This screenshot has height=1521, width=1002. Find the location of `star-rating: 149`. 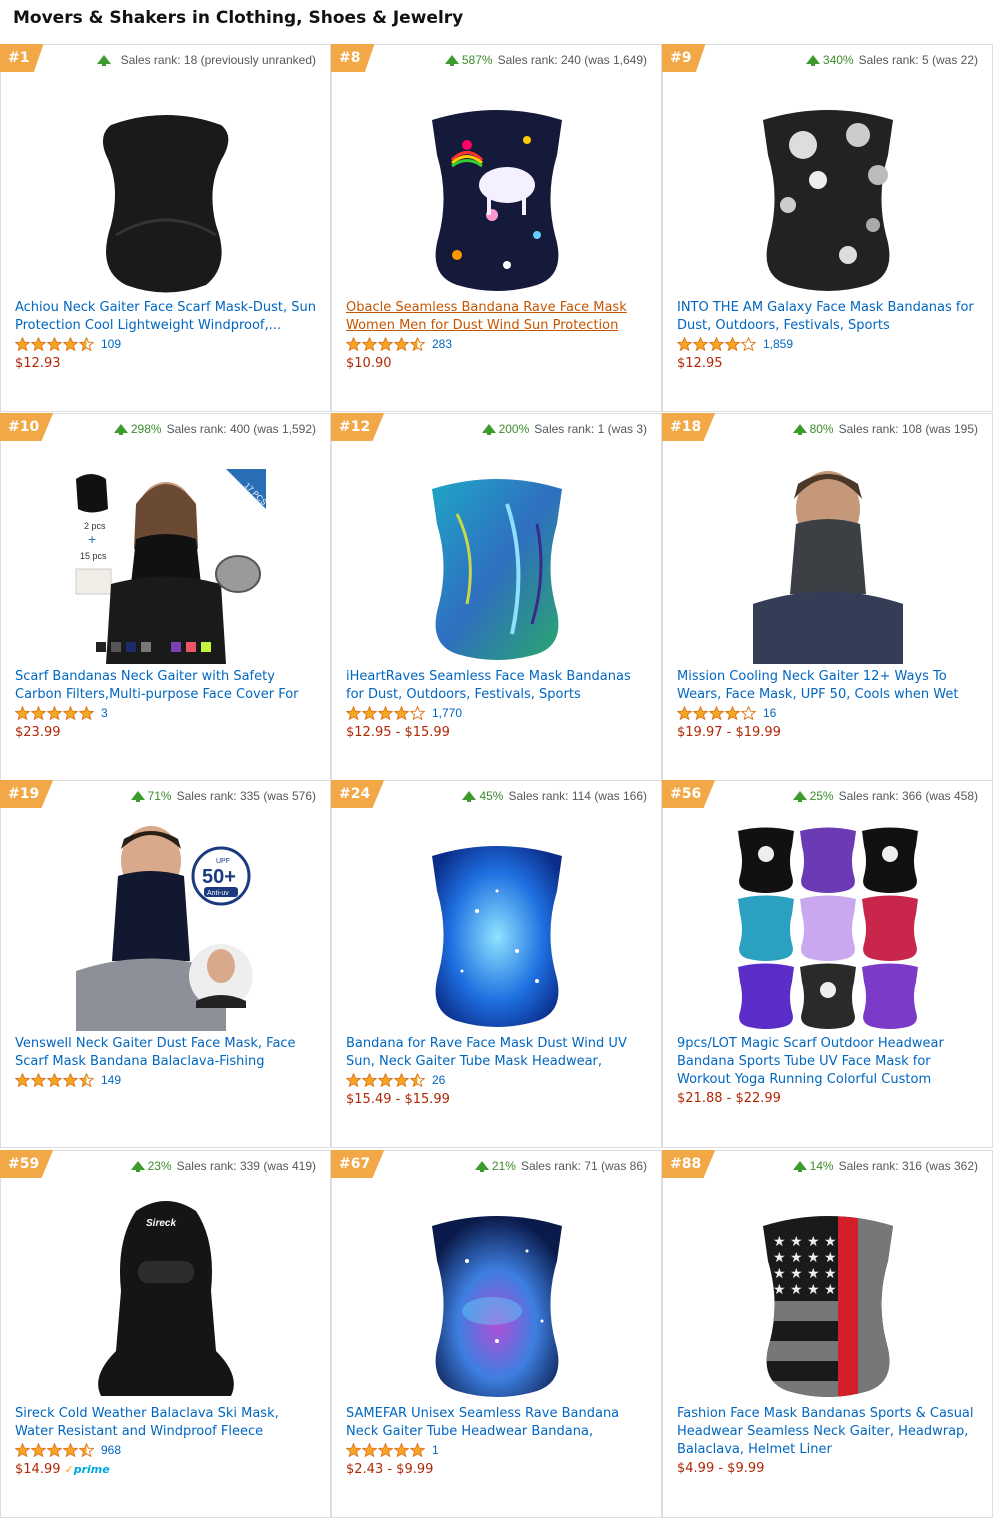

star-rating: 149 is located at coordinates (68, 1080).